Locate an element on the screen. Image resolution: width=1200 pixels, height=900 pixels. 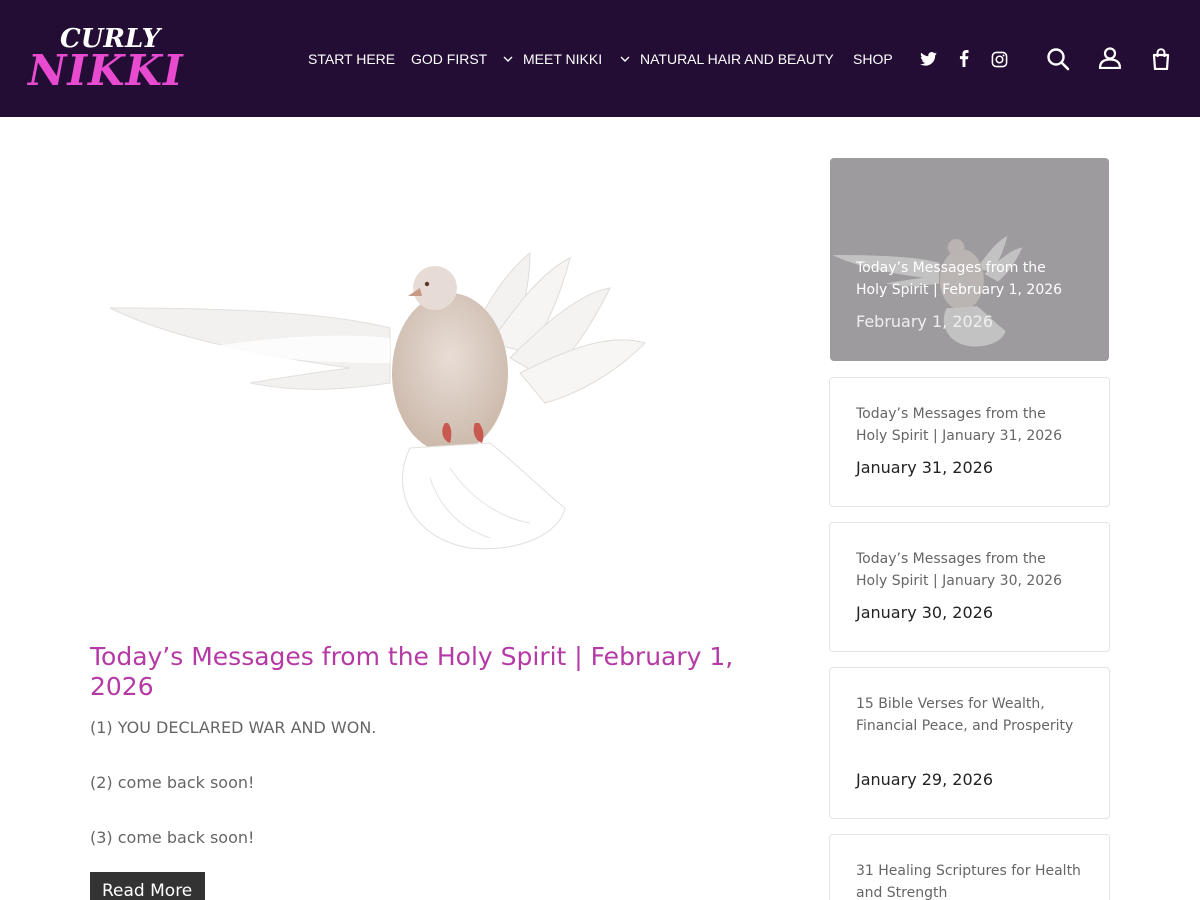
post-excerpt-line: (3) come back soon! is located at coordinates (172, 837).